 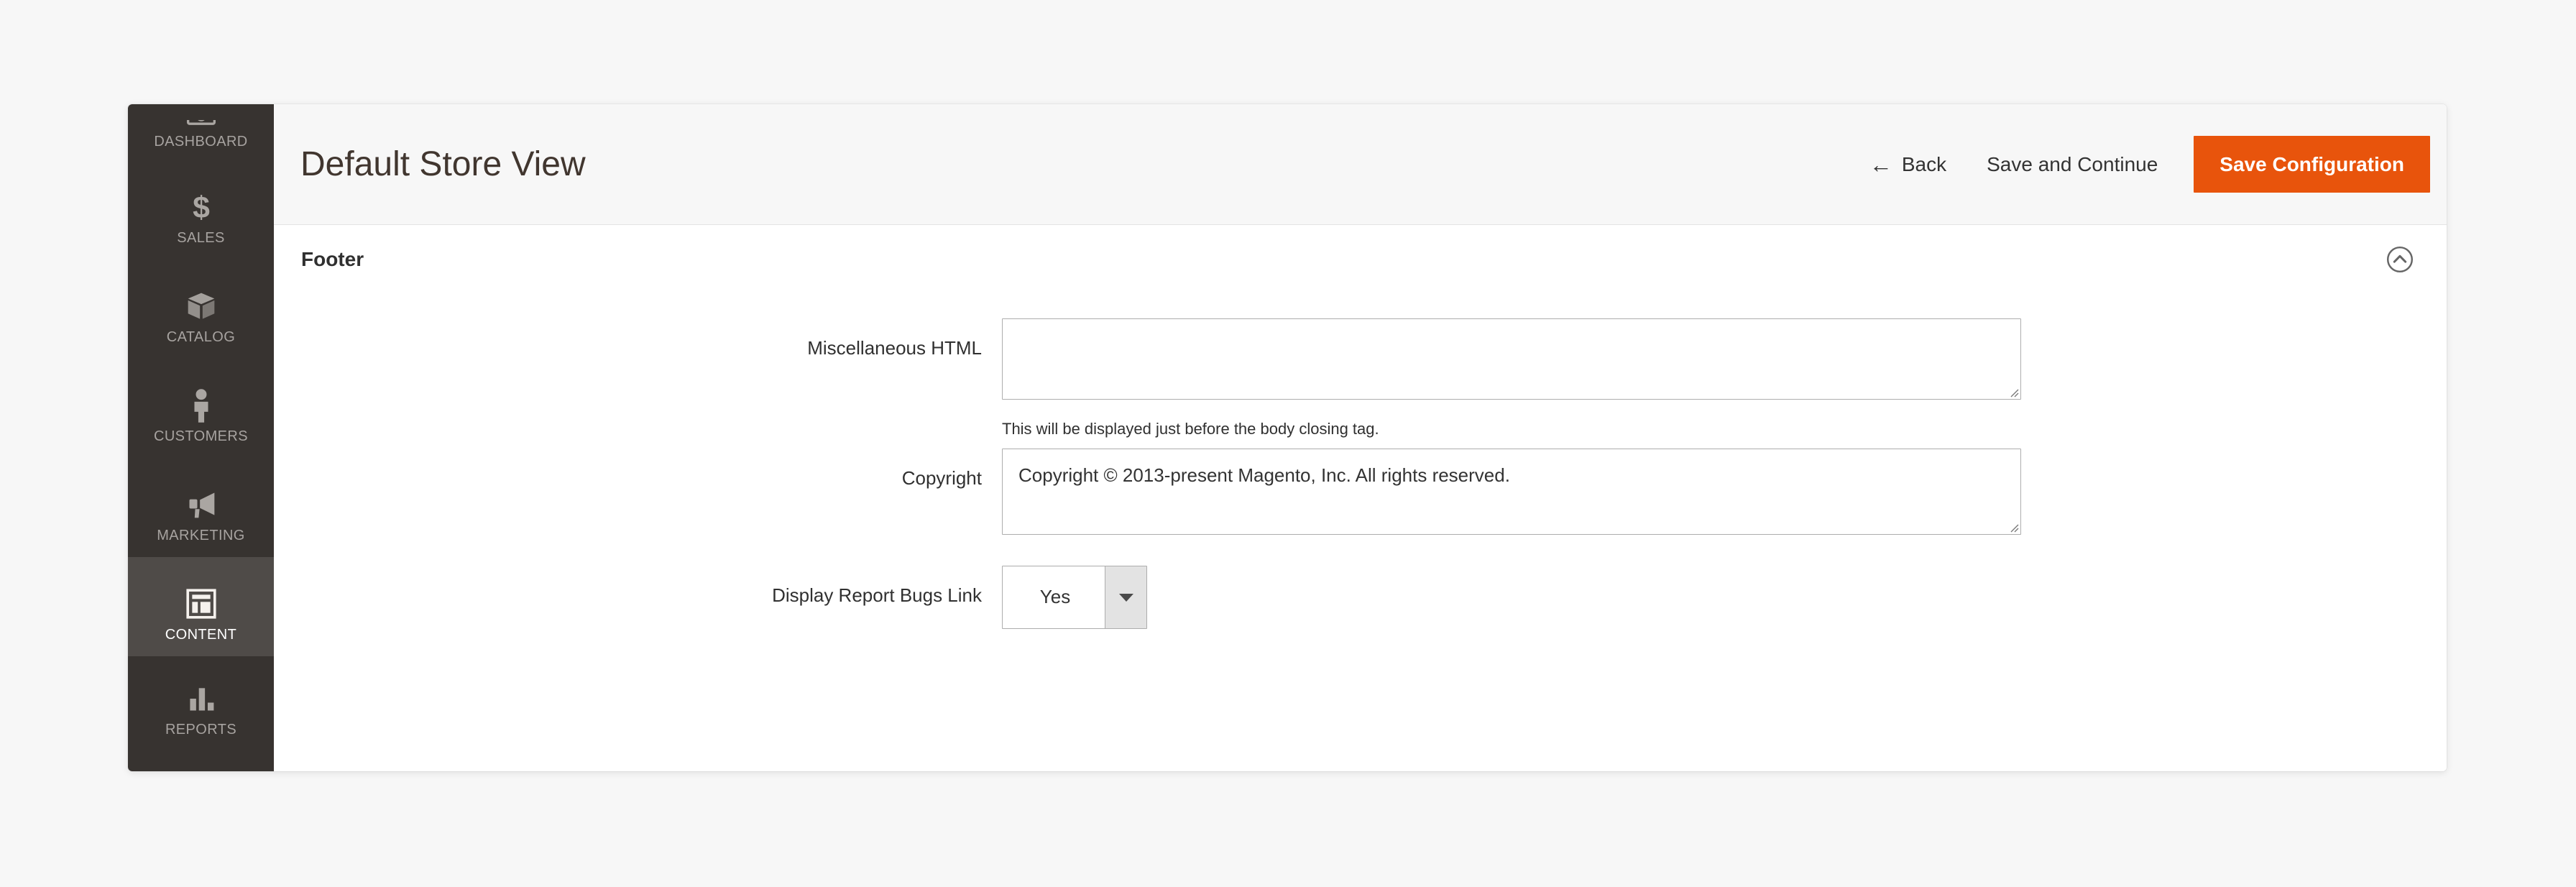 I want to click on arrow-left-icon: ←, so click(x=1880, y=165).